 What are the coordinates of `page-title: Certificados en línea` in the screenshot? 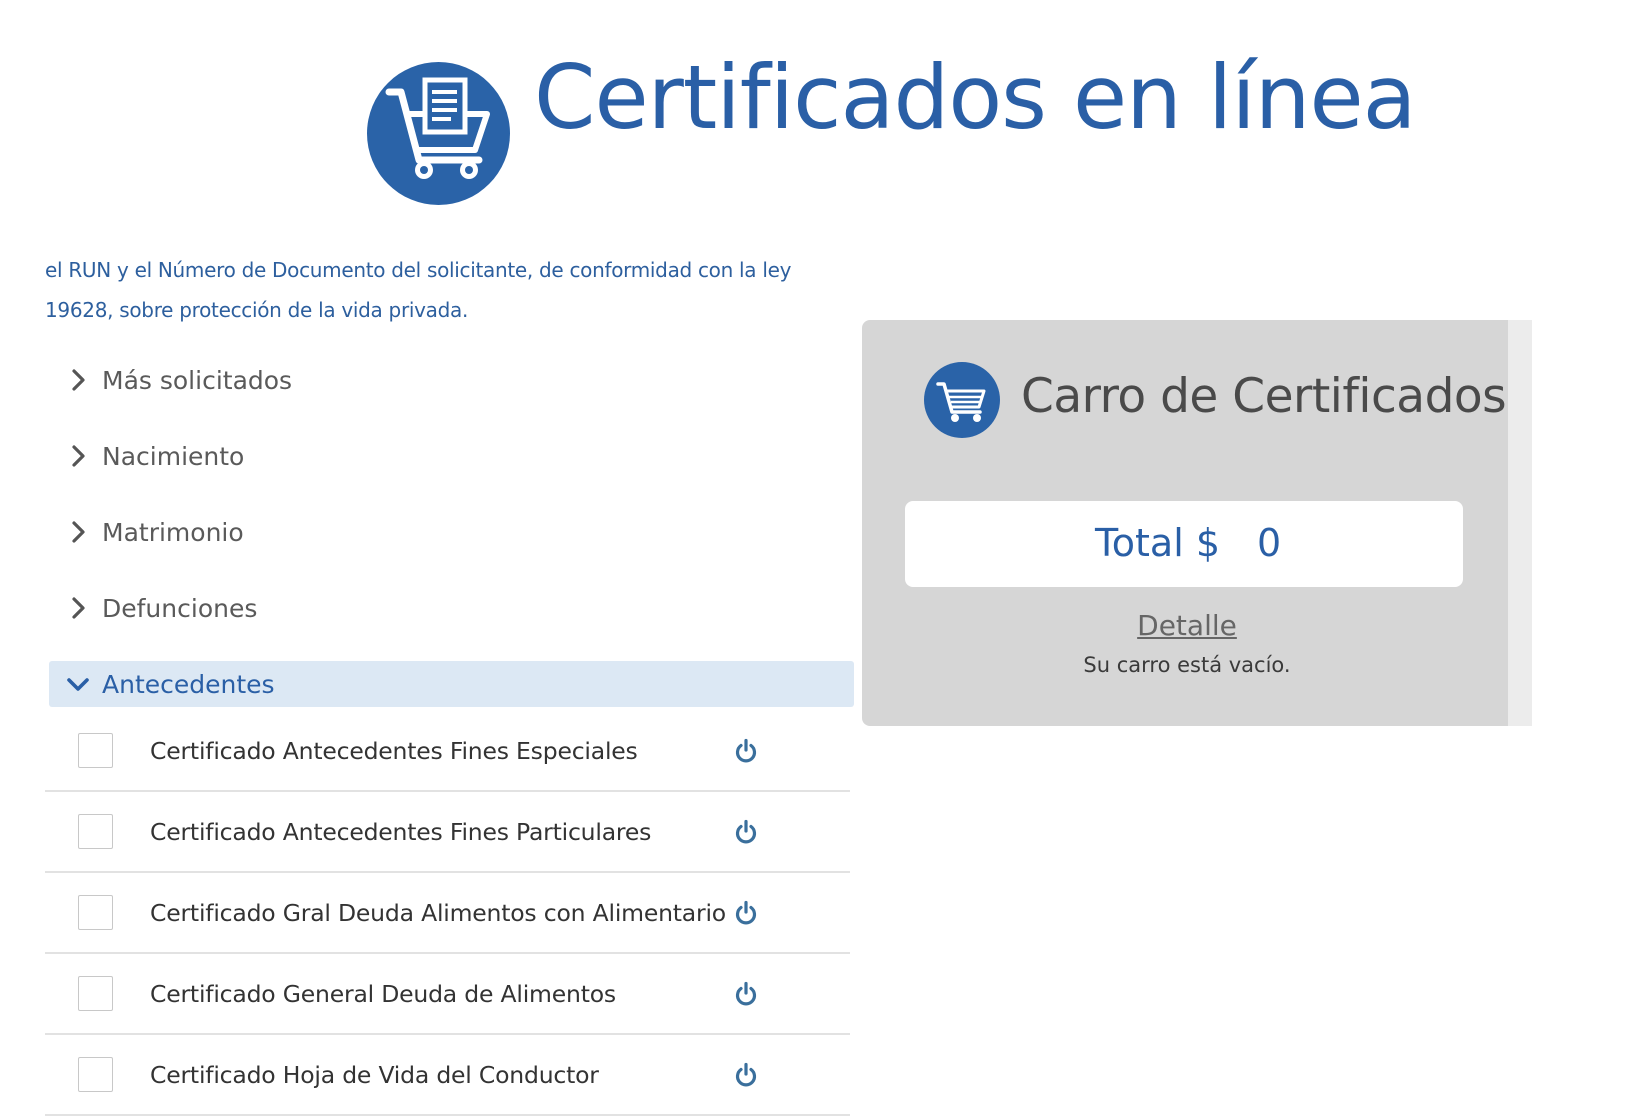 It's located at (975, 97).